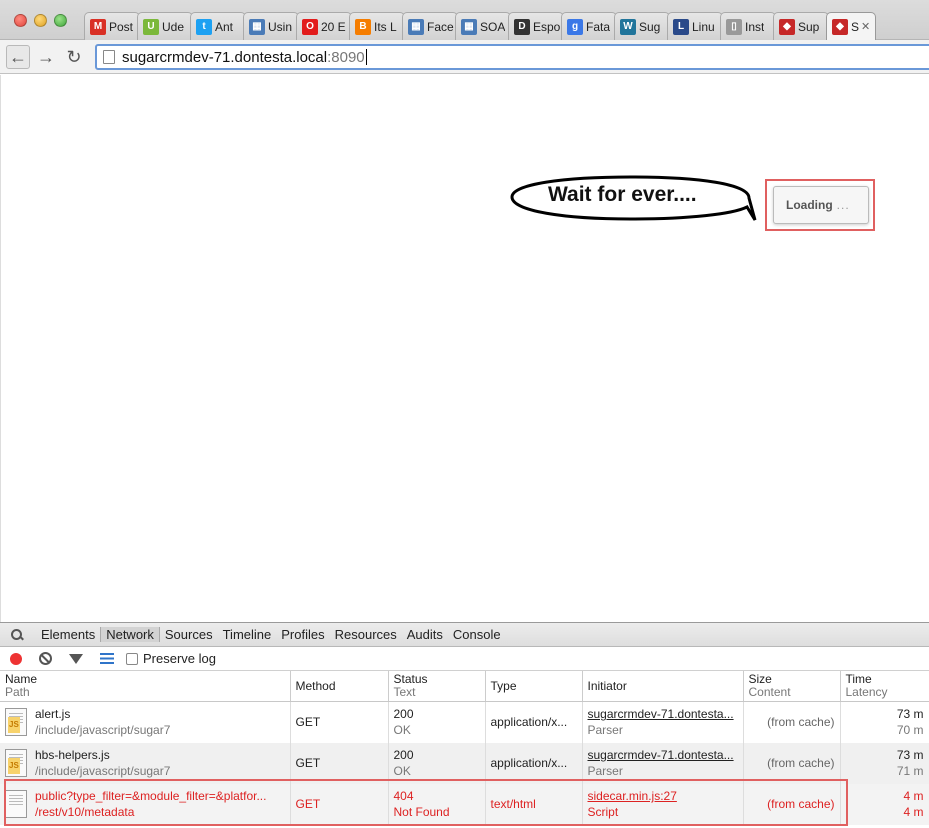 This screenshot has width=929, height=828. I want to click on col-name: Name Path, so click(145, 686).